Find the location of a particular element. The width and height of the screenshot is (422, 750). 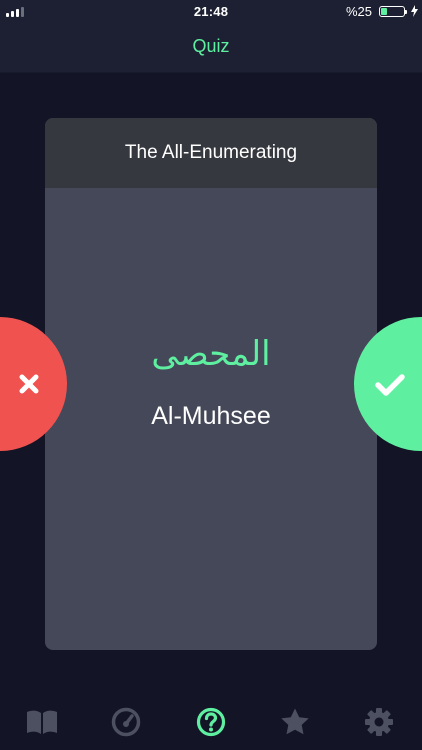

speedometer-icon is located at coordinates (126, 722).